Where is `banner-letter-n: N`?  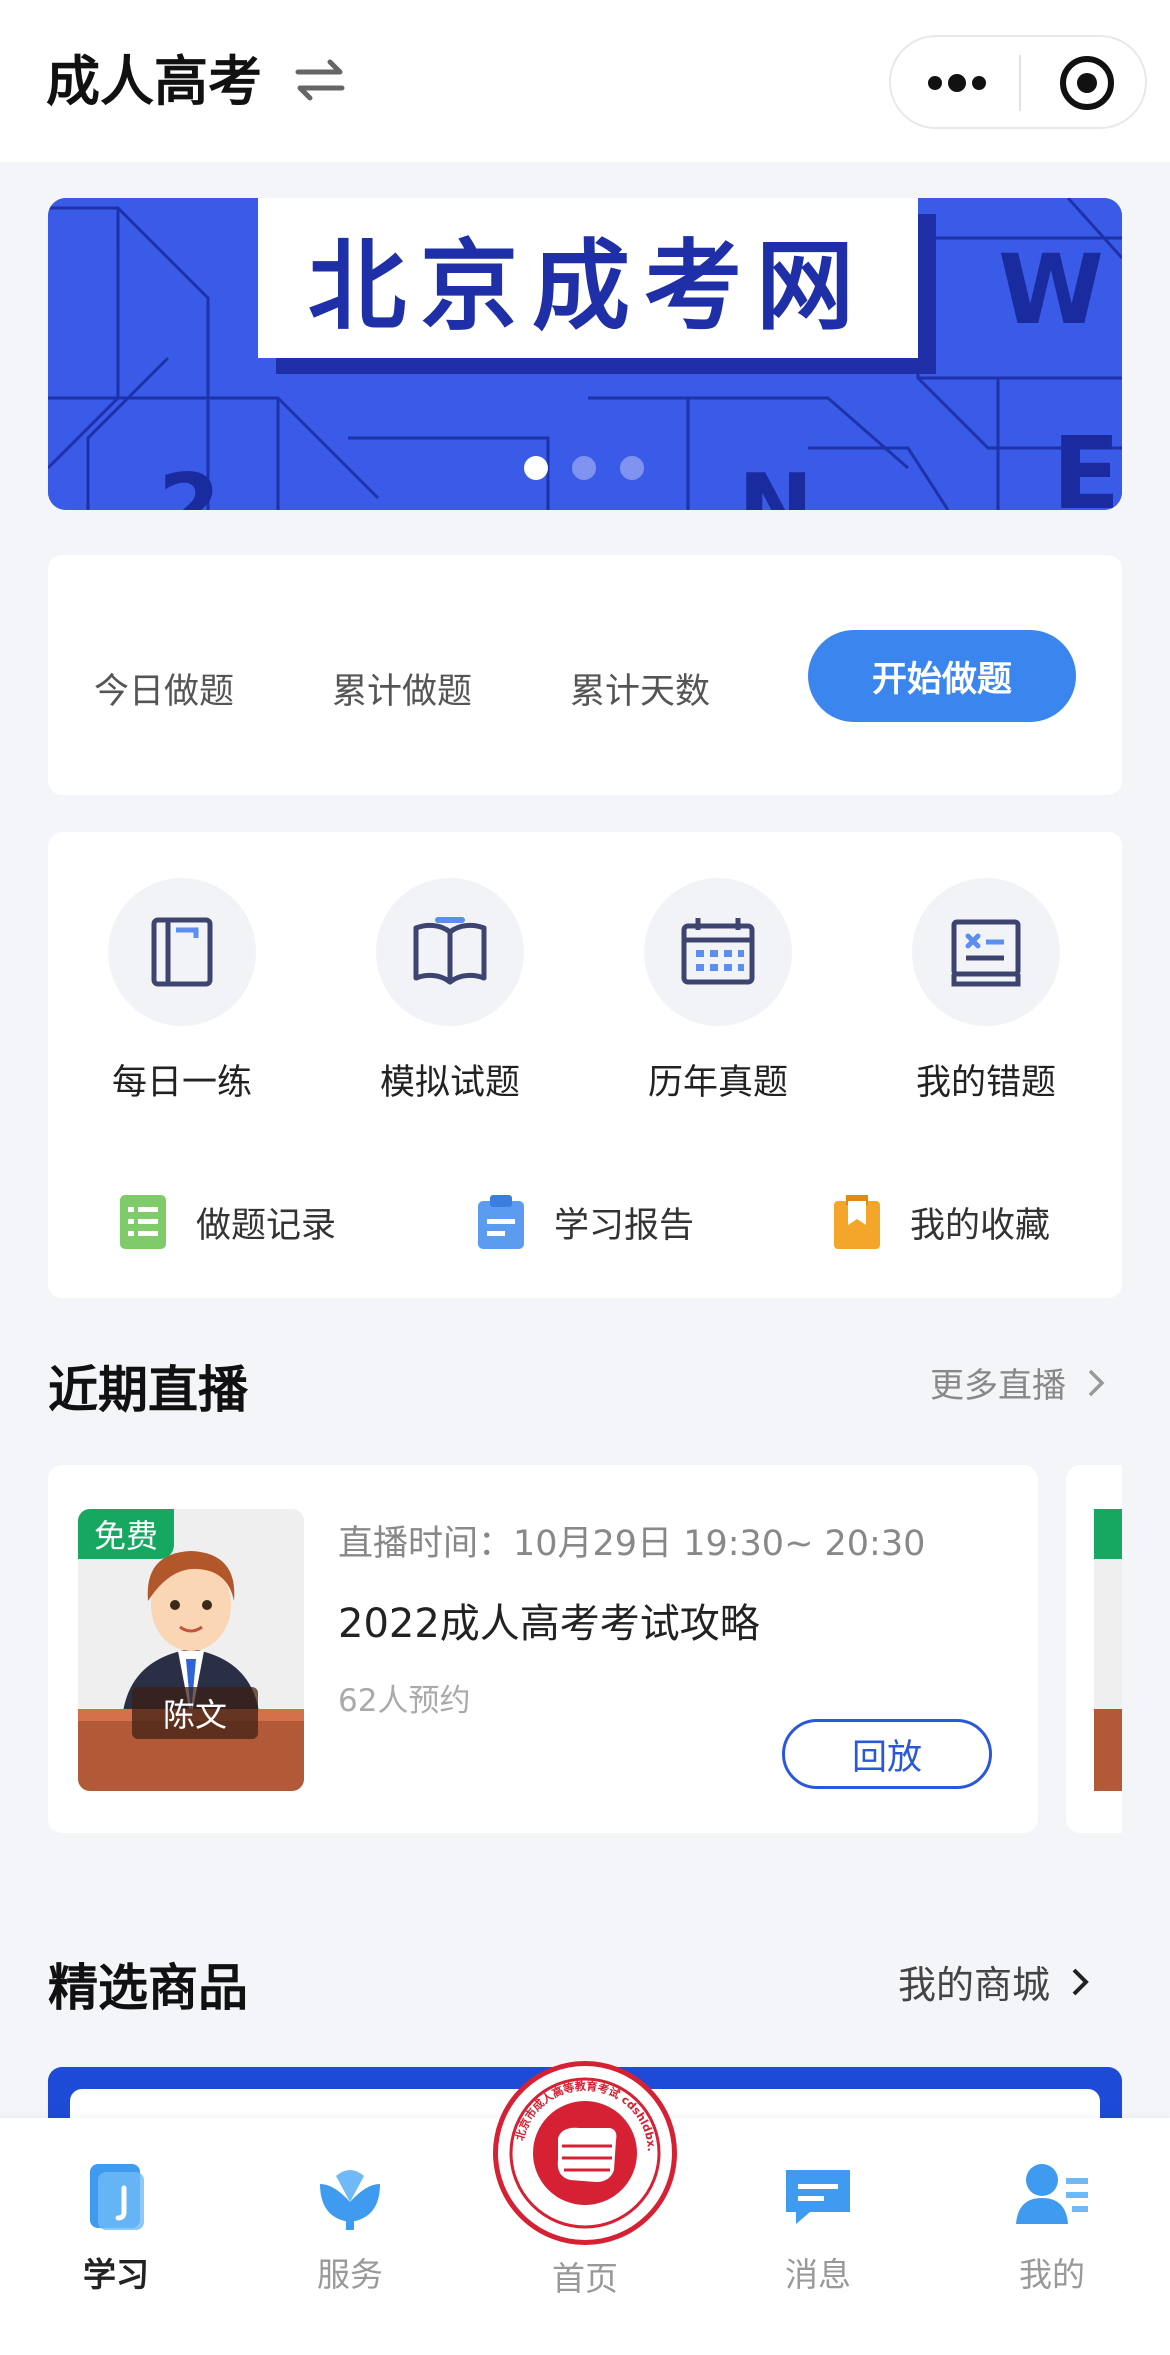 banner-letter-n: N is located at coordinates (775, 482).